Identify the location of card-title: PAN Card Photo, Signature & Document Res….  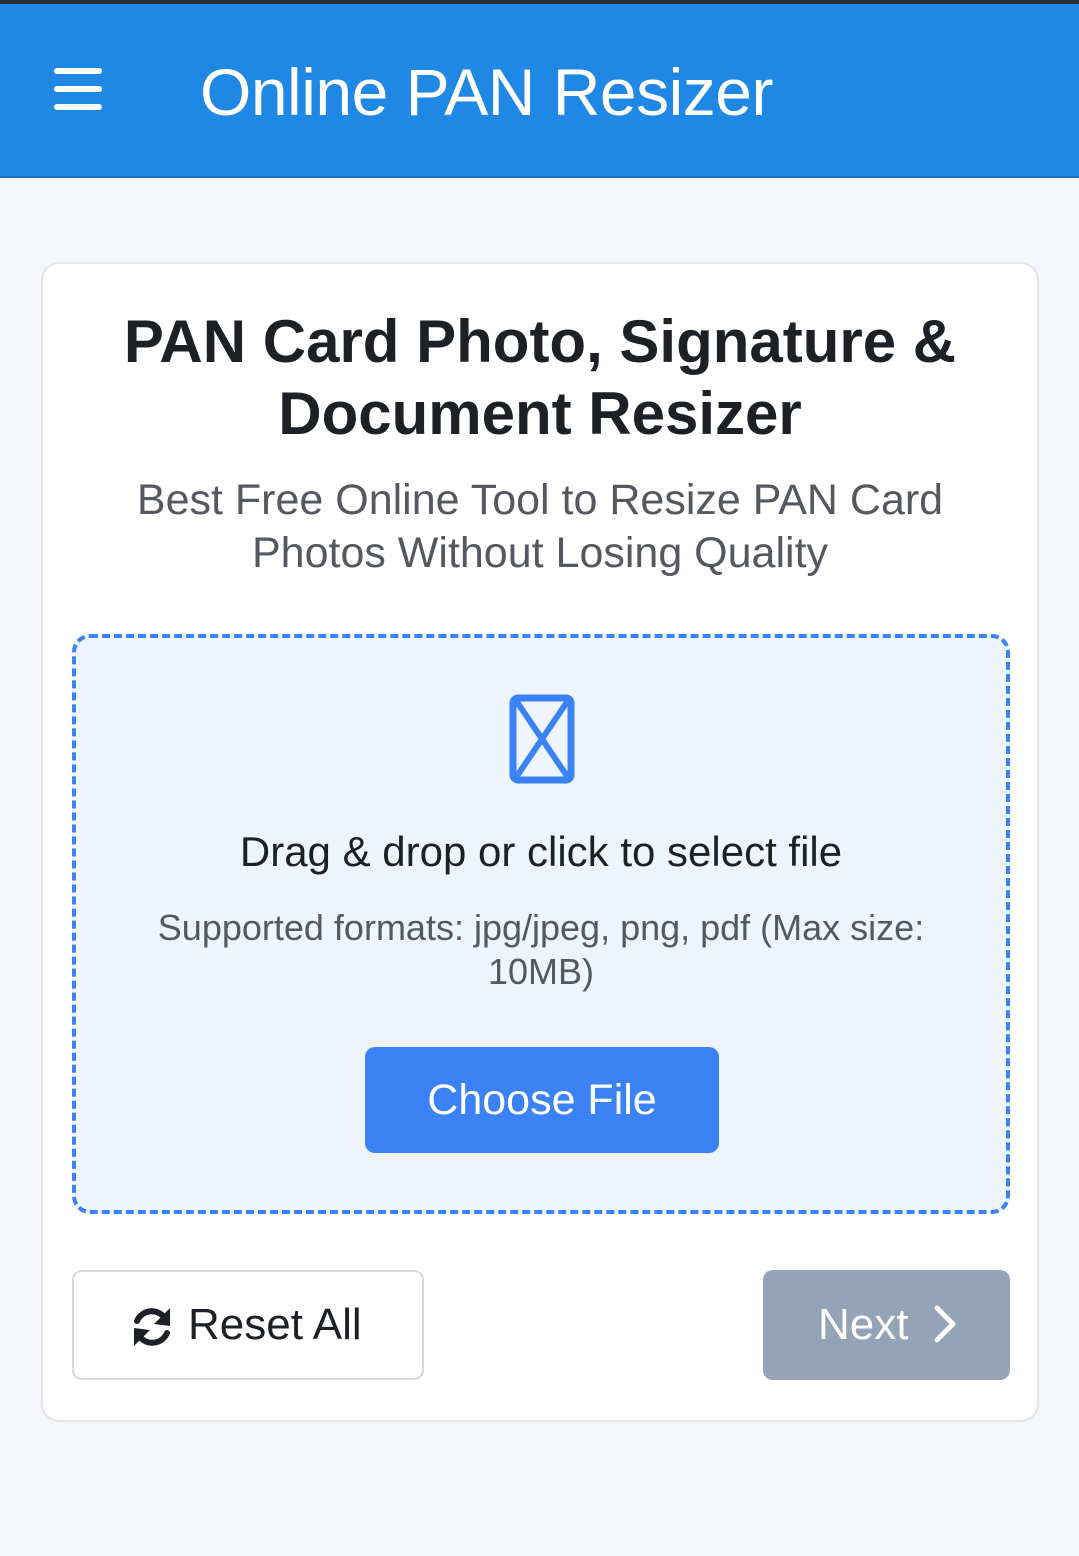
(540, 377).